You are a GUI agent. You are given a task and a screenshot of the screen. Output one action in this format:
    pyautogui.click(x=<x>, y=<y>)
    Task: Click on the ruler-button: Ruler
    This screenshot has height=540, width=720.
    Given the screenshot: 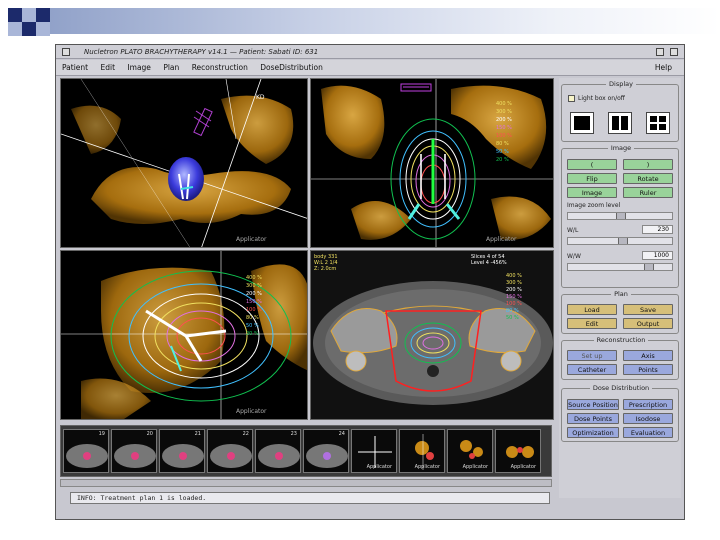 What is the action you would take?
    pyautogui.click(x=648, y=192)
    